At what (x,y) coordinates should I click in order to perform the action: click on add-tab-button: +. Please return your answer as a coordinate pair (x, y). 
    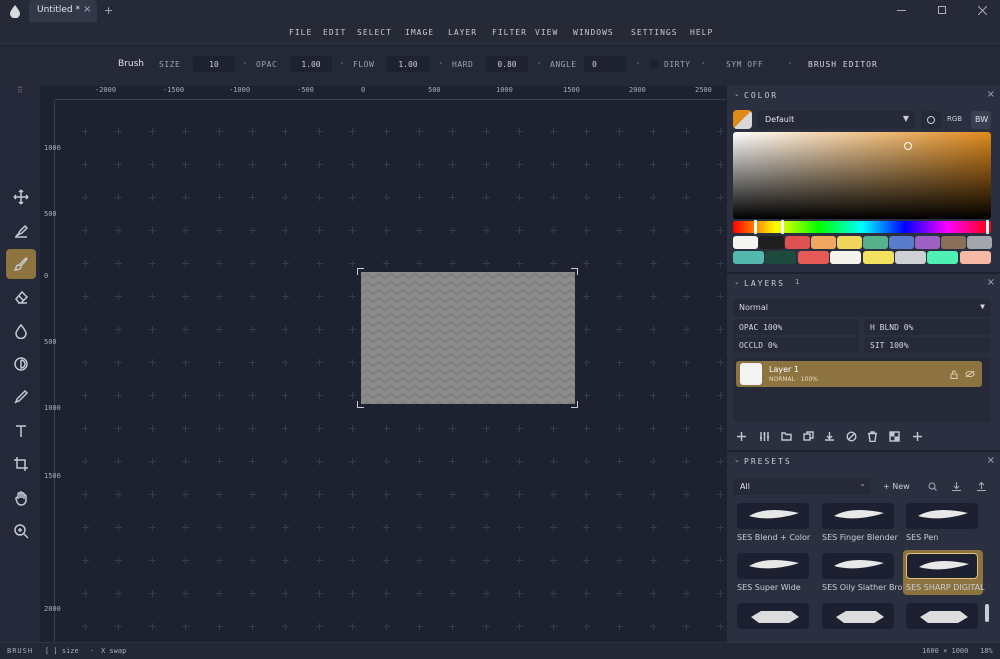
    Looking at the image, I should click on (108, 10).